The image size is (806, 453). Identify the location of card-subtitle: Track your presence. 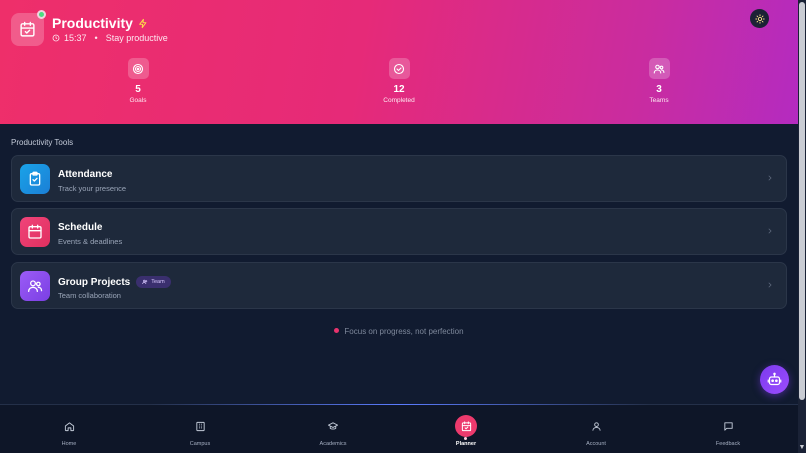
(92, 188).